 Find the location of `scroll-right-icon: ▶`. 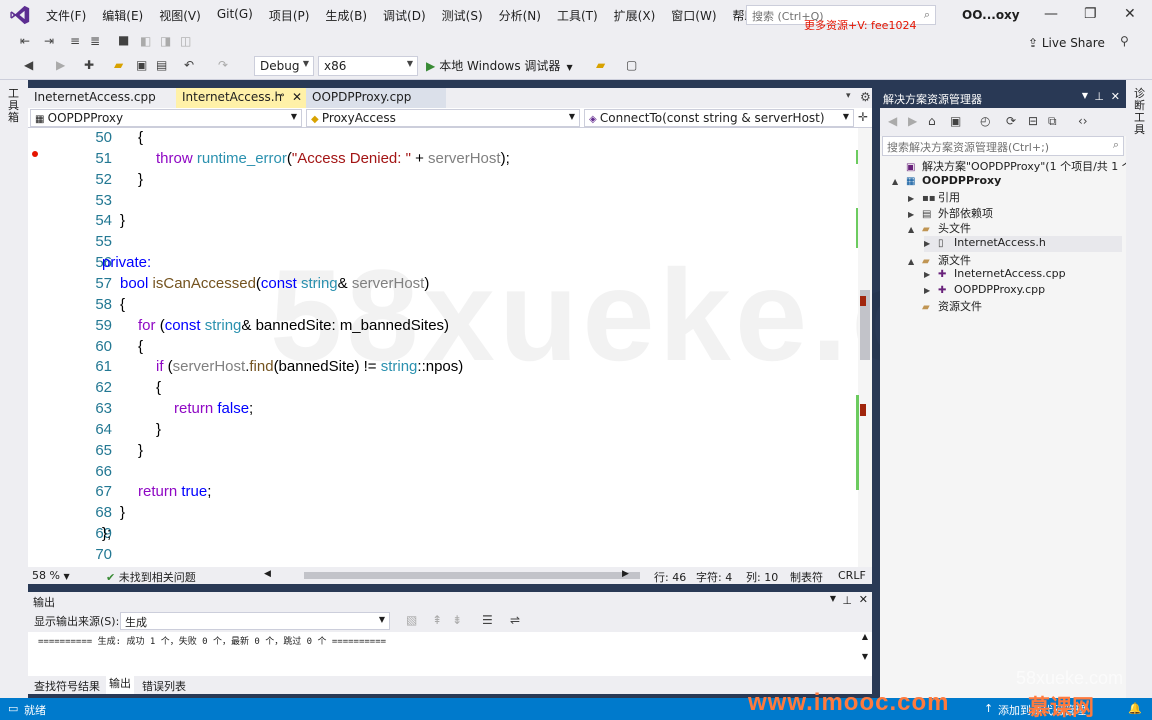

scroll-right-icon: ▶ is located at coordinates (625, 574).